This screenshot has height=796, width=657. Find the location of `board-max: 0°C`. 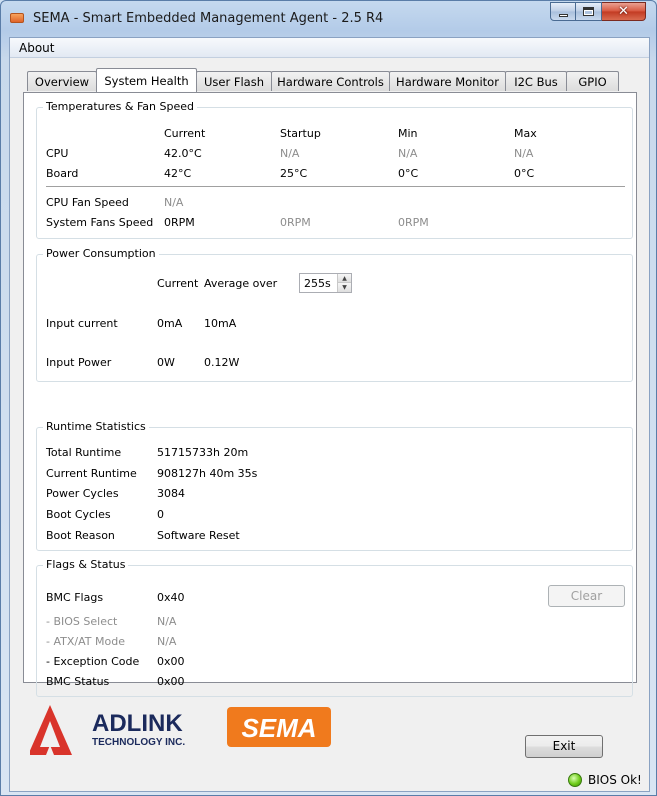

board-max: 0°C is located at coordinates (524, 173).